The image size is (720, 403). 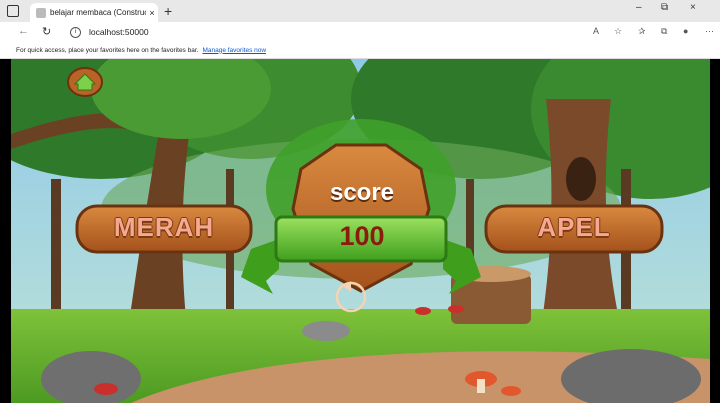 What do you see at coordinates (152, 13) in the screenshot?
I see `tab-close-icon: ×` at bounding box center [152, 13].